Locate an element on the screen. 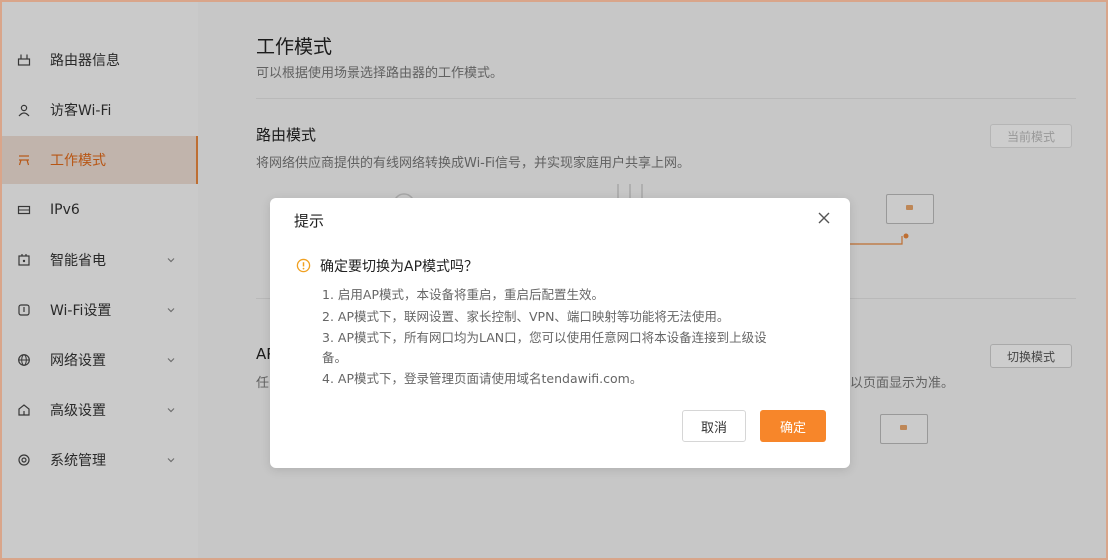 The width and height of the screenshot is (1108, 560). dialog-note-line: 1. 启用AP模式，本设备将重启，重启后配置生效。 is located at coordinates (463, 294).